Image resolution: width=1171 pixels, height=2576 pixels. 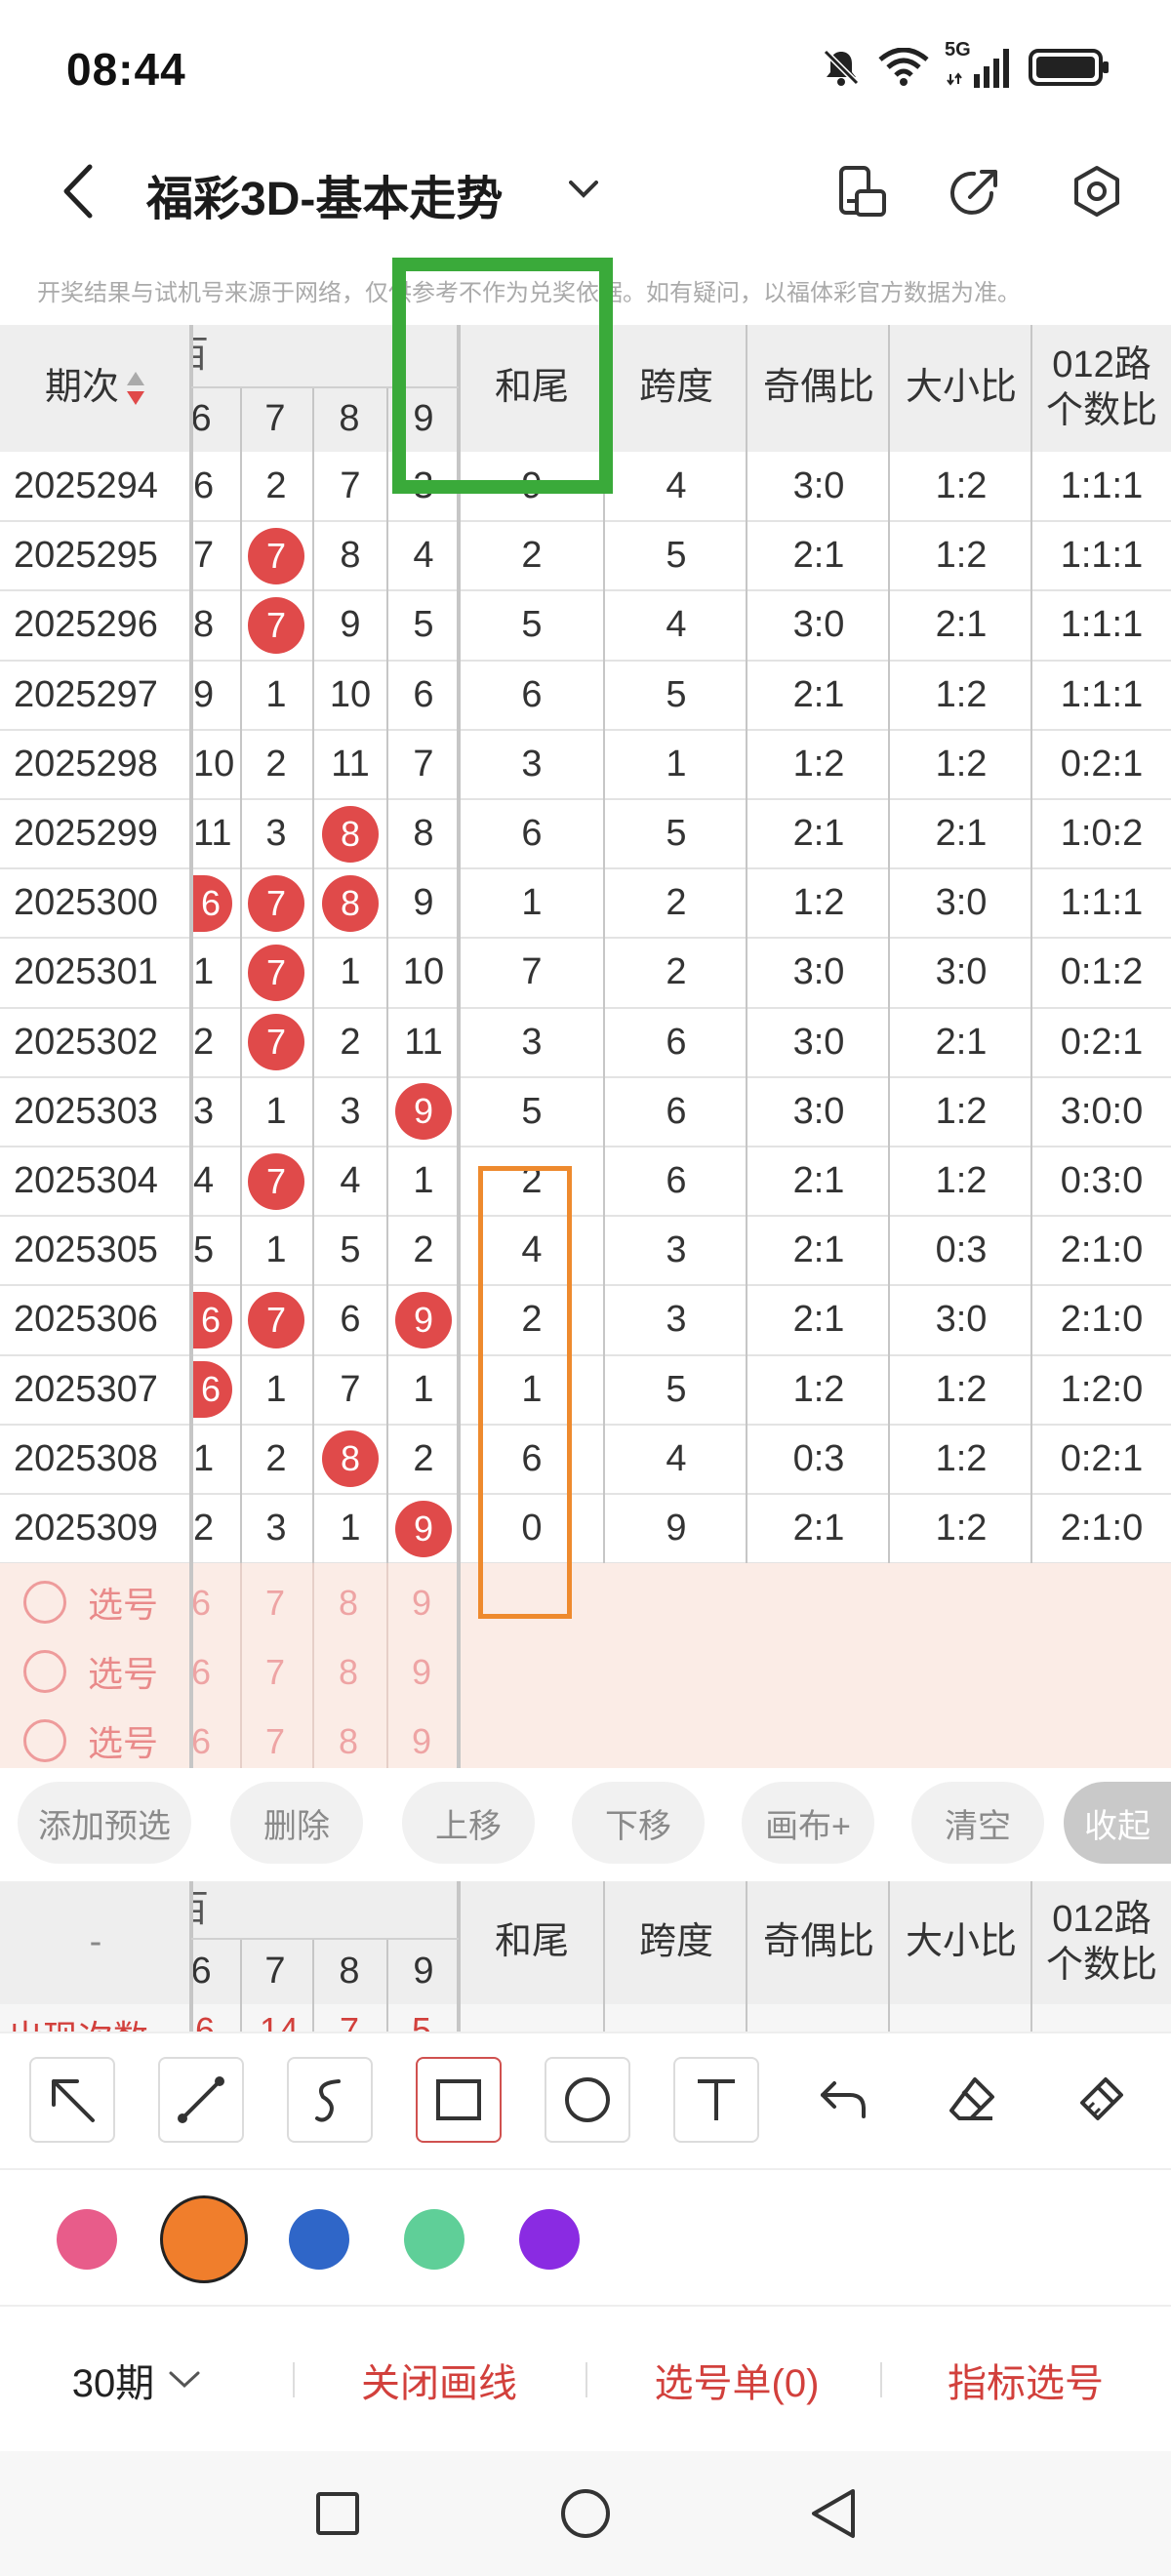 I want to click on canvas-add-button: 画布+, so click(x=808, y=1823).